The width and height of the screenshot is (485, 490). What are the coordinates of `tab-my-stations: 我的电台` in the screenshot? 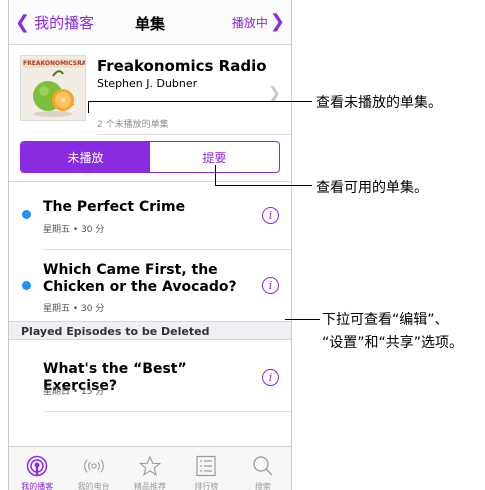 It's located at (93, 468).